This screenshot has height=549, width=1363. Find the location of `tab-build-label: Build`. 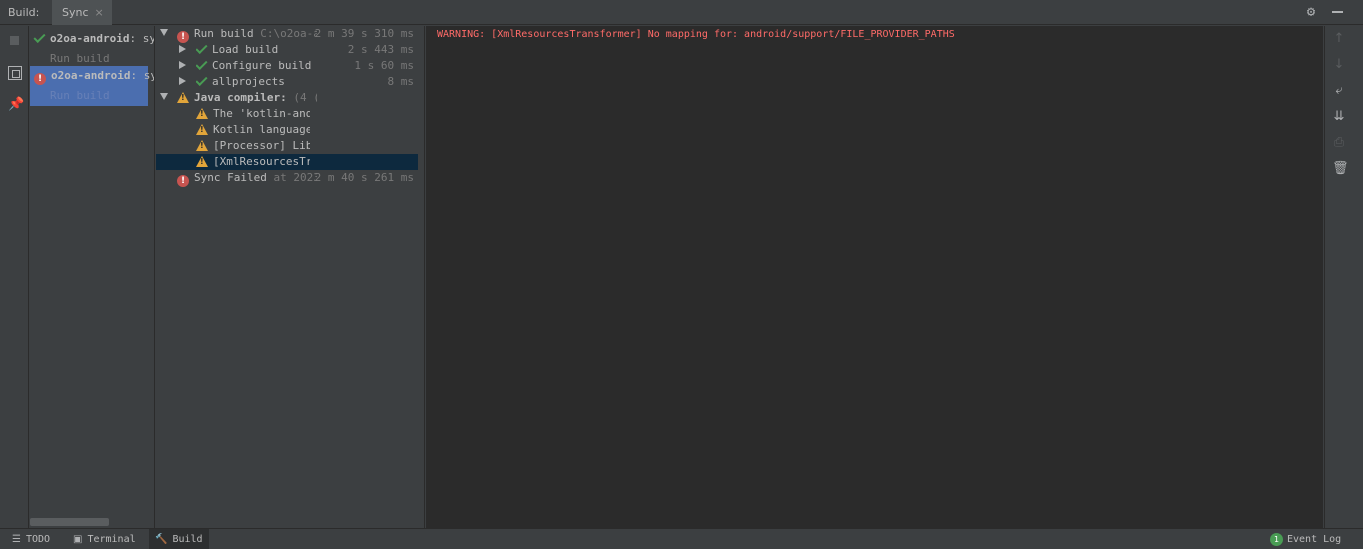

tab-build-label: Build is located at coordinates (187, 539).